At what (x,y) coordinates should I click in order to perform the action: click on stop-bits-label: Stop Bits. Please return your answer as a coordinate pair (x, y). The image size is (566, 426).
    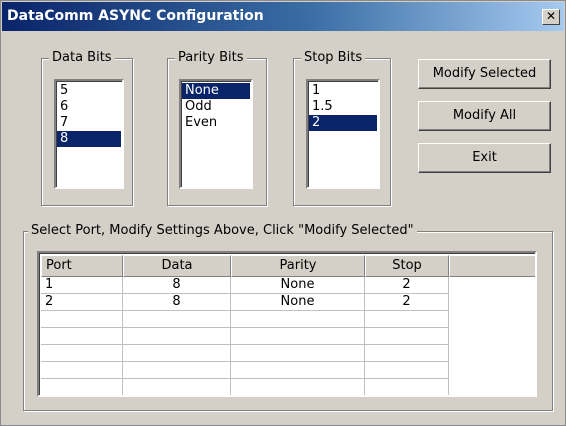
    Looking at the image, I should click on (333, 58).